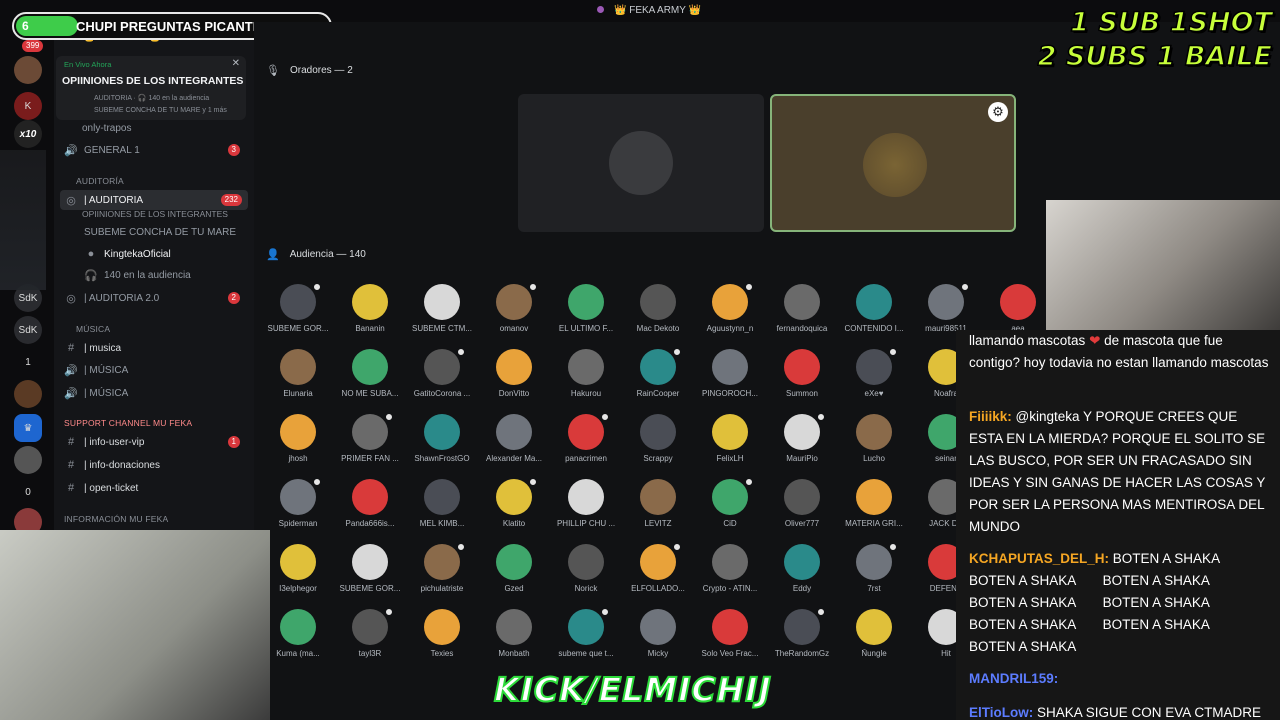 This screenshot has height=720, width=1280. Describe the element at coordinates (802, 316) in the screenshot. I see `audience-member: fernandoquica` at that location.